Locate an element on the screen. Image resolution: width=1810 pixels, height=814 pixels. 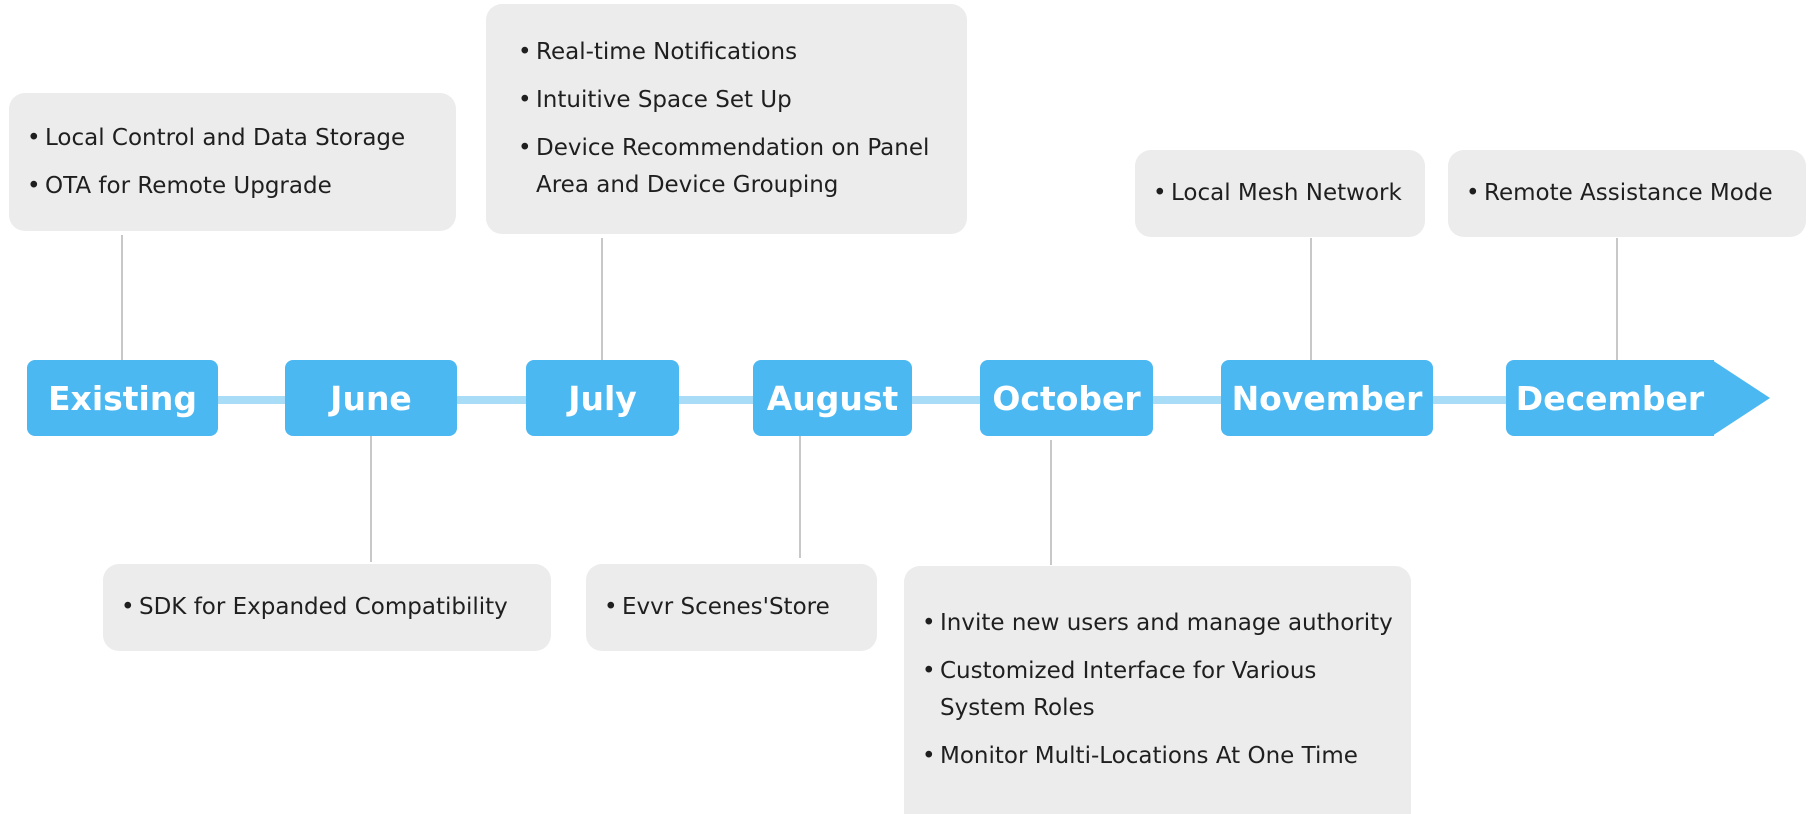
connector-november is located at coordinates (1311, 299).